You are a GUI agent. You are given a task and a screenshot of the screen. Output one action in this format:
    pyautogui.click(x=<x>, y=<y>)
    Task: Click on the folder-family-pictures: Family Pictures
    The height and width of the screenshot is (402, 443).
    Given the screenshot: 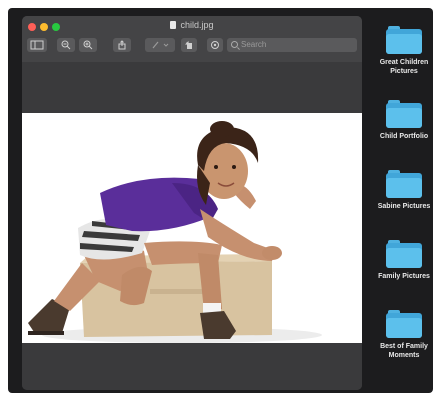 What is the action you would take?
    pyautogui.click(x=404, y=260)
    